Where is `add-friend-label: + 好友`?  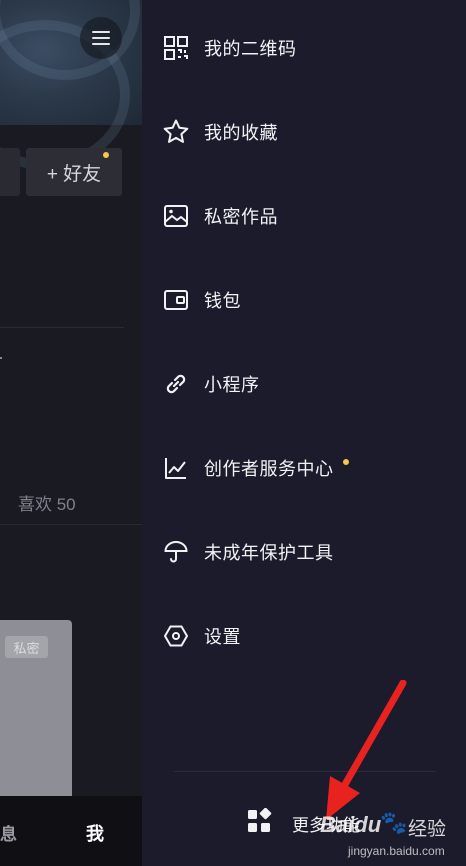
add-friend-label: + 好友 is located at coordinates (74, 174).